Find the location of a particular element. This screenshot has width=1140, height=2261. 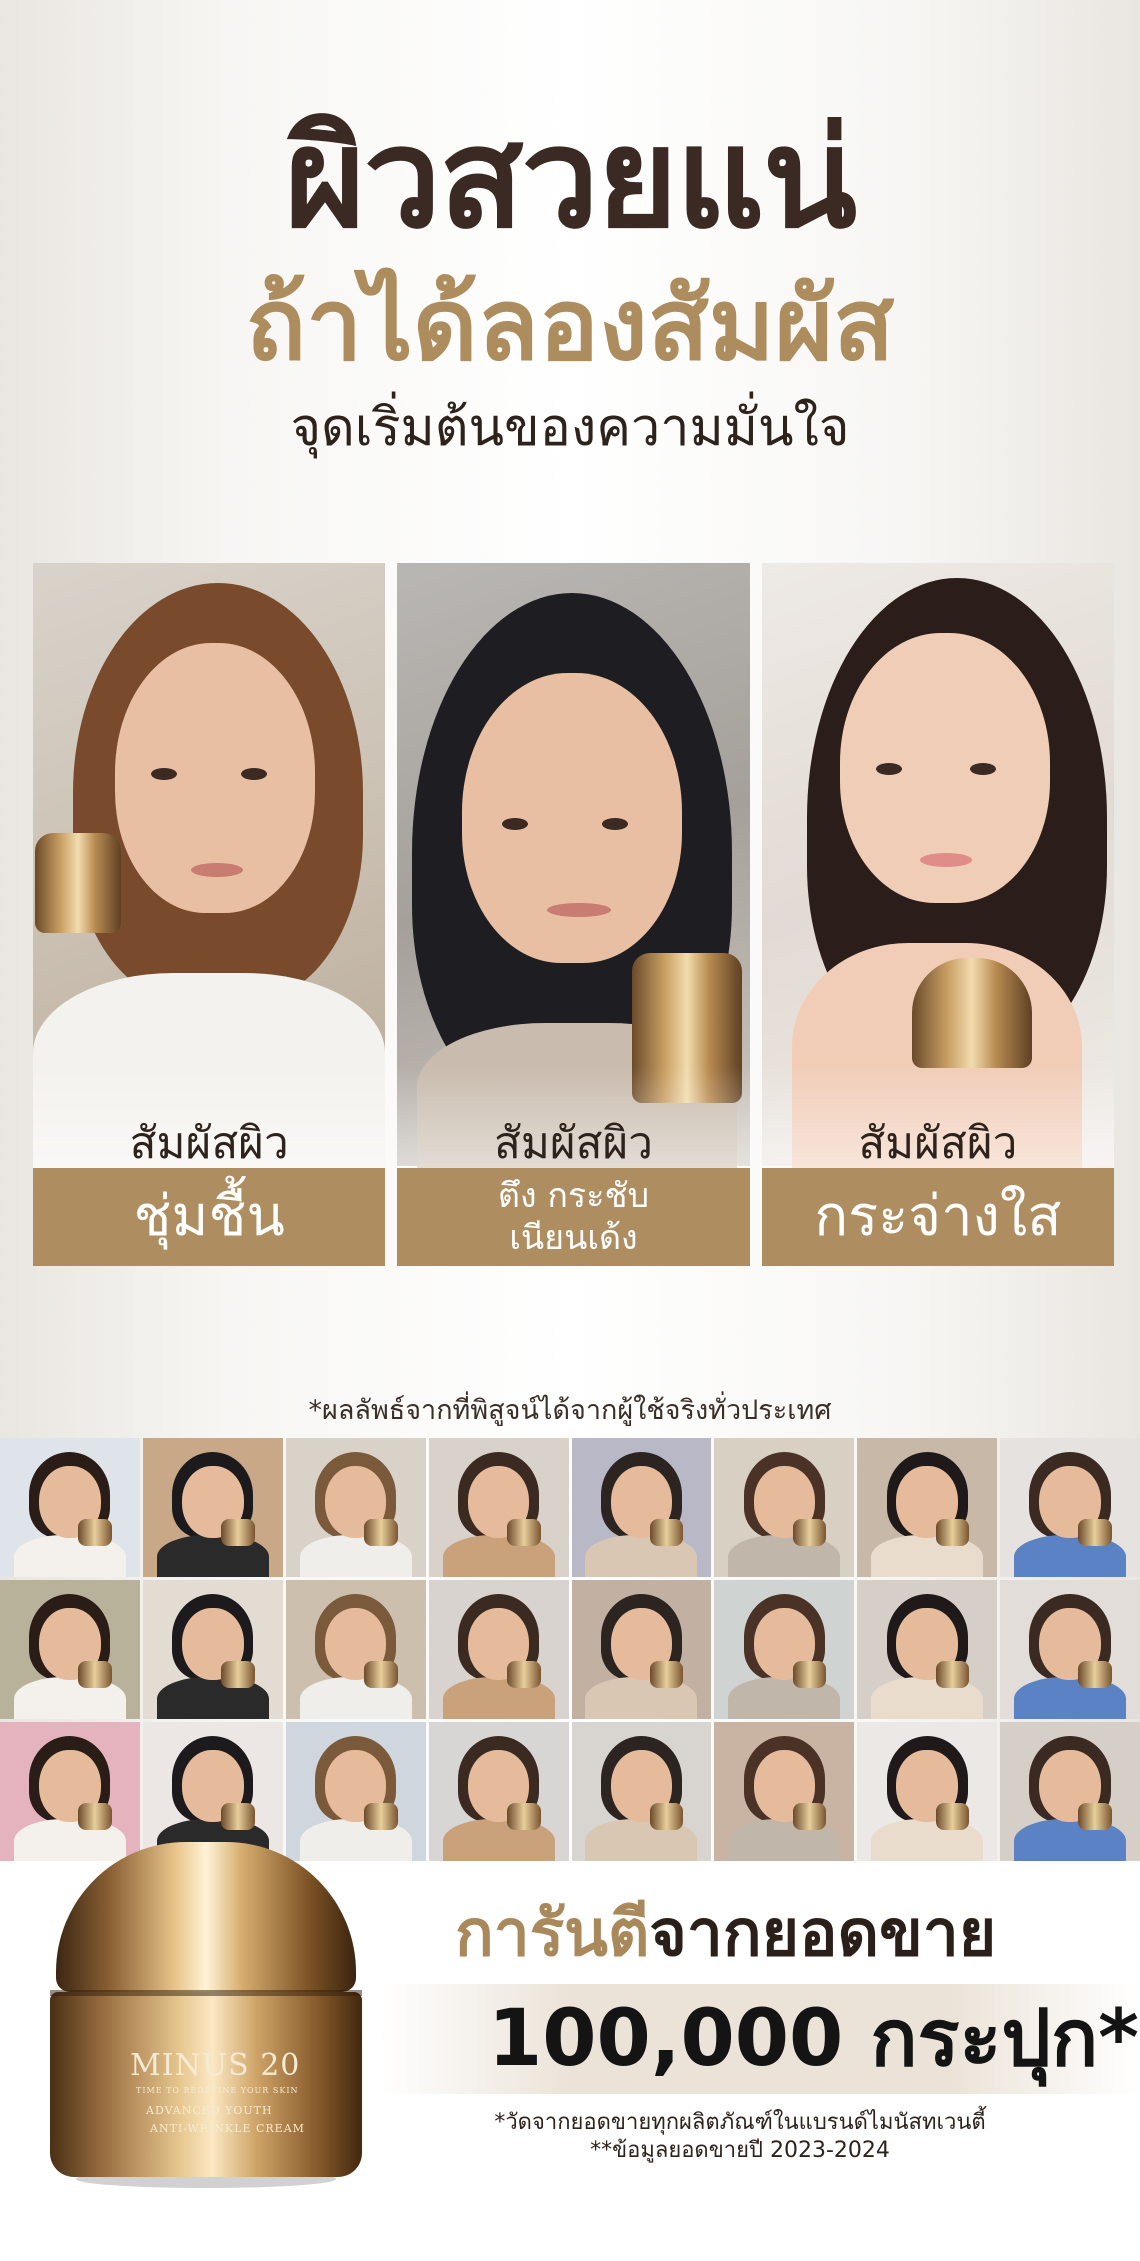

product-name-line1: ADVANCED YOUTH is located at coordinates (209, 2110).